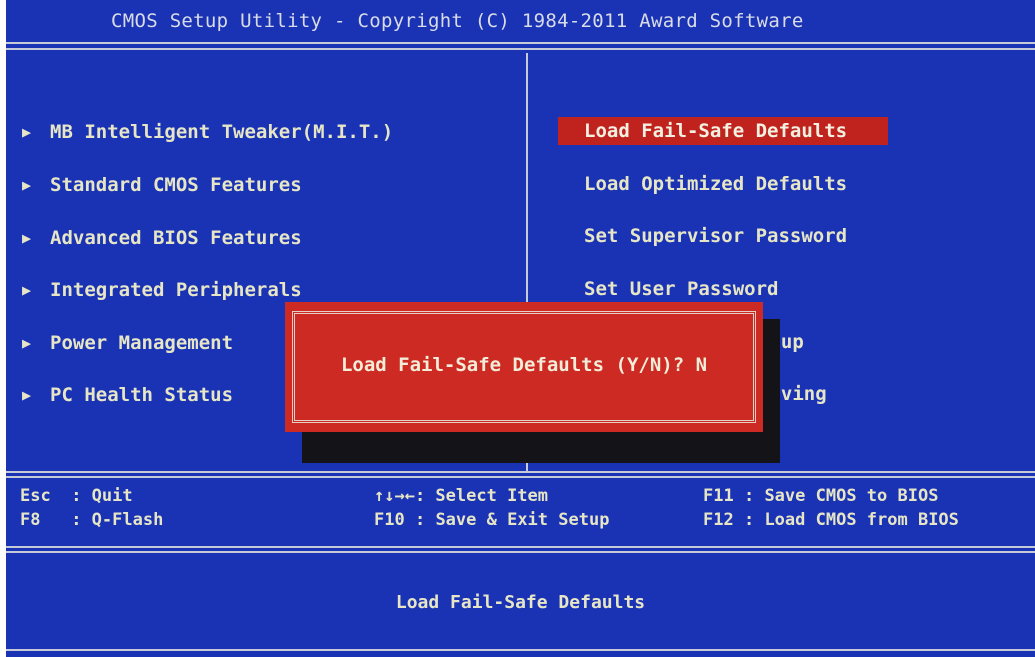 The width and height of the screenshot is (1035, 657). What do you see at coordinates (35, 496) in the screenshot?
I see `key-esc: Esc` at bounding box center [35, 496].